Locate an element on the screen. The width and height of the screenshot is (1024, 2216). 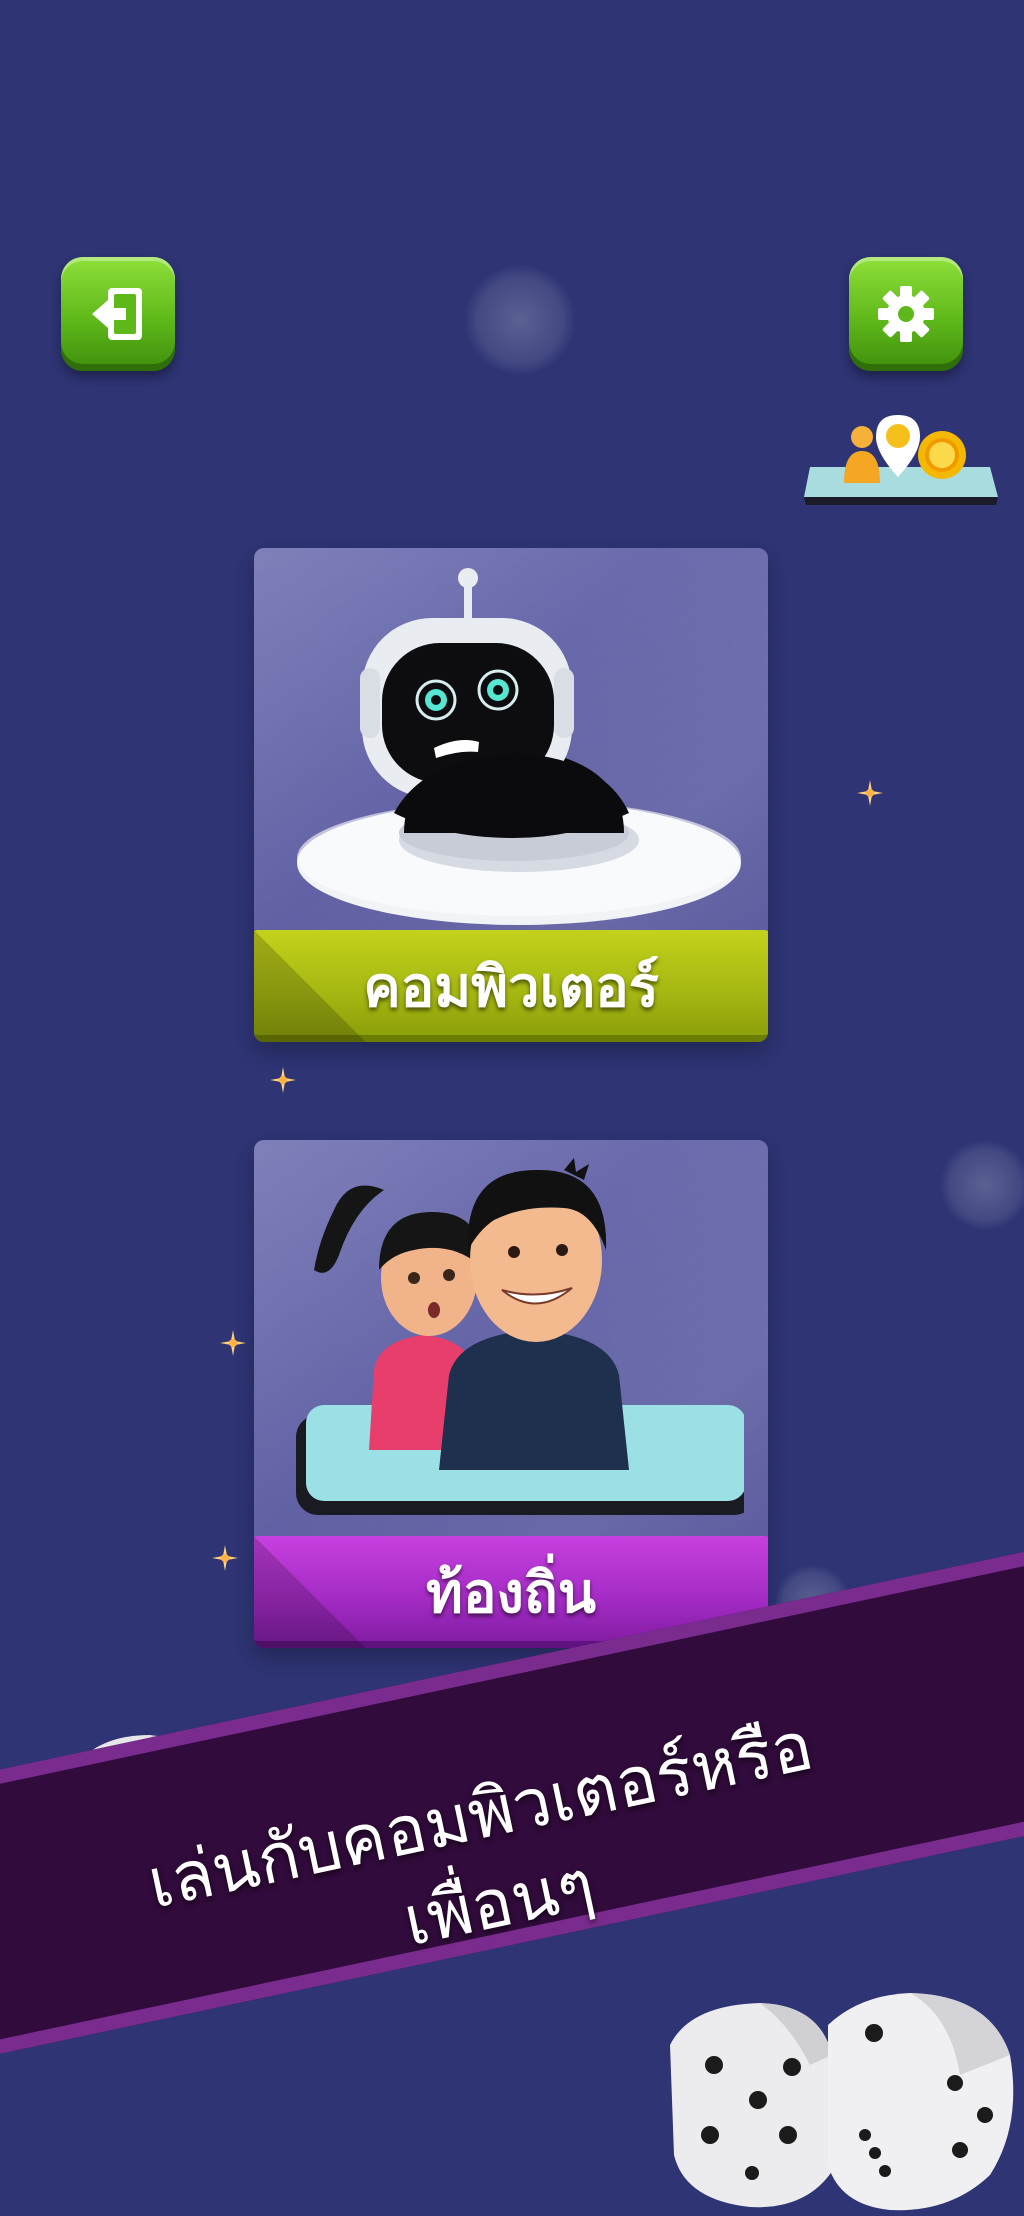
dice-icon is located at coordinates (842, 2102).